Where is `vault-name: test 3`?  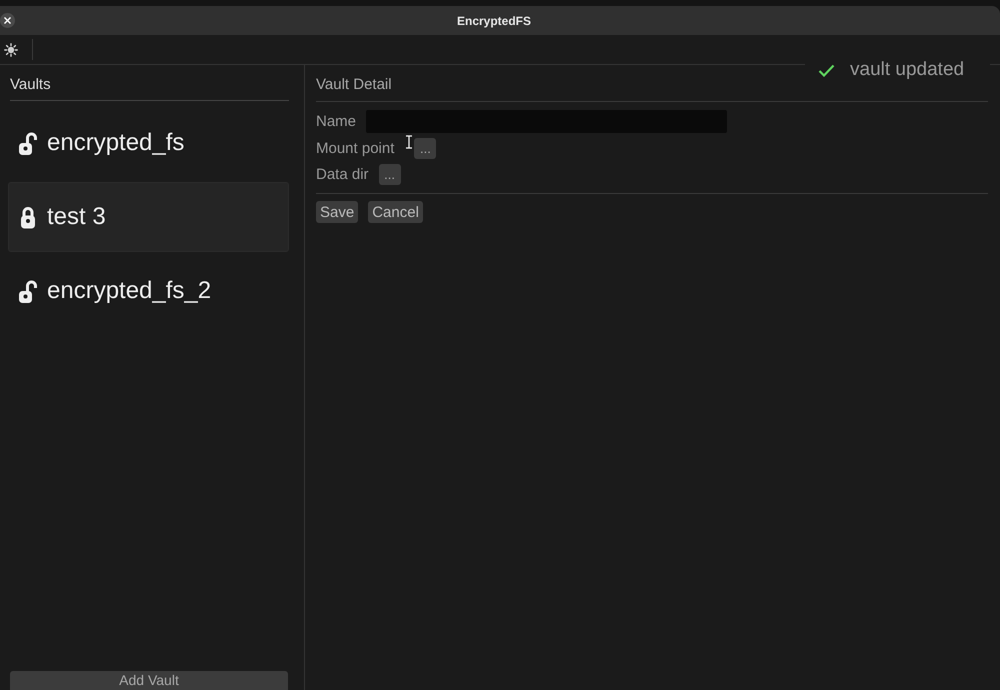 vault-name: test 3 is located at coordinates (76, 217).